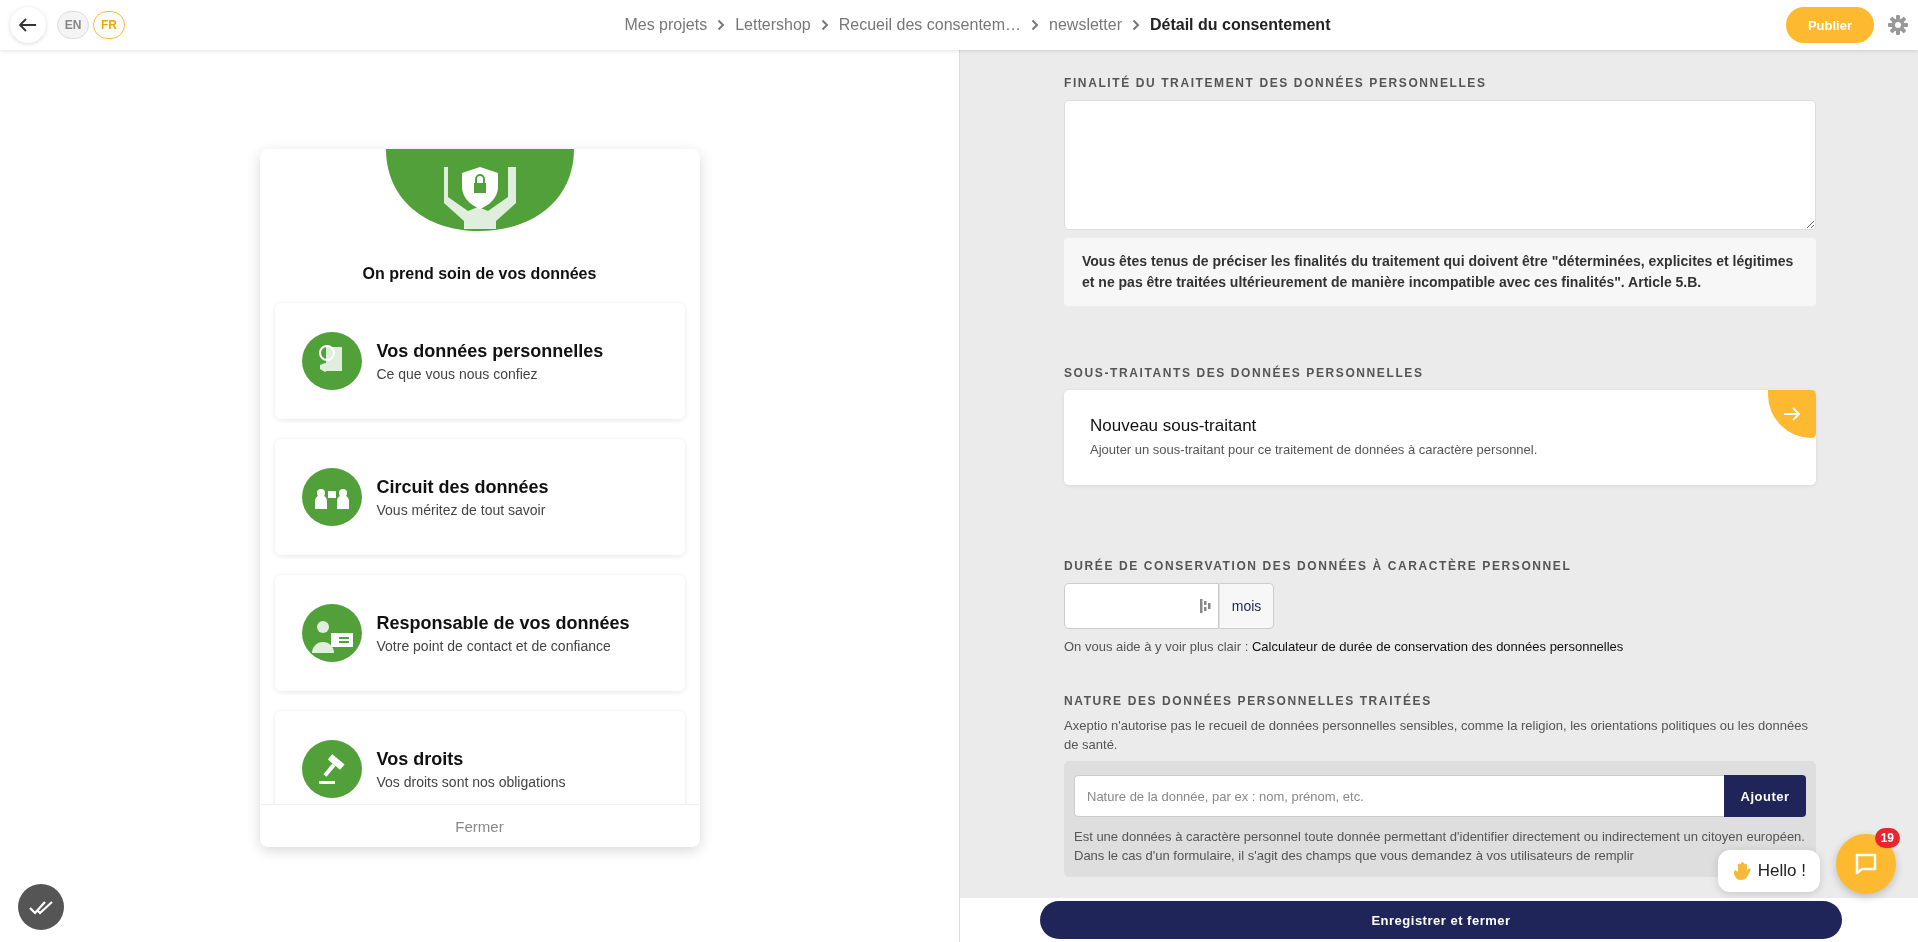  I want to click on arrow-right-icon, so click(1792, 414).